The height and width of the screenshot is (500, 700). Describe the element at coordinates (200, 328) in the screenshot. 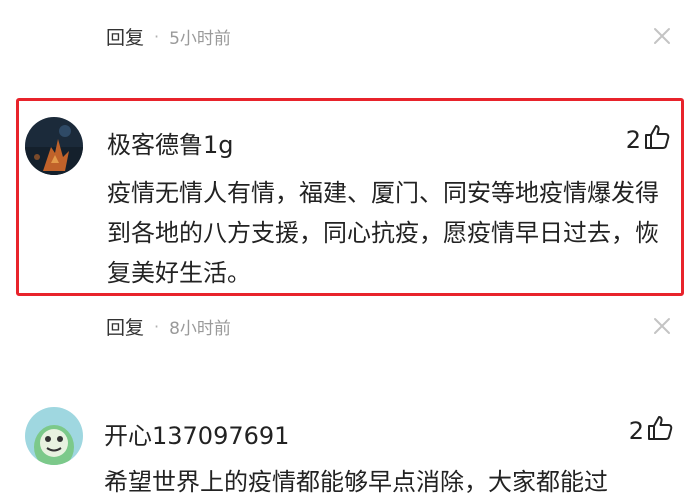

I see `comment-time: 8小时前` at that location.